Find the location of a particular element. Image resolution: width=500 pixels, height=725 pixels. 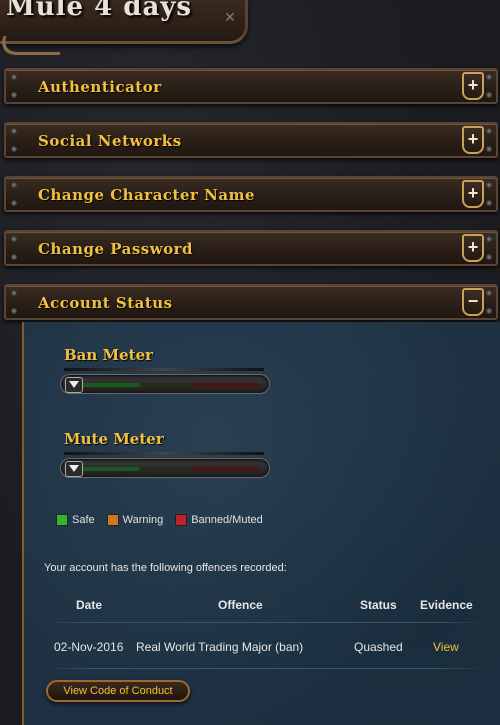

section-account-status: Account Status − is located at coordinates (251, 302).